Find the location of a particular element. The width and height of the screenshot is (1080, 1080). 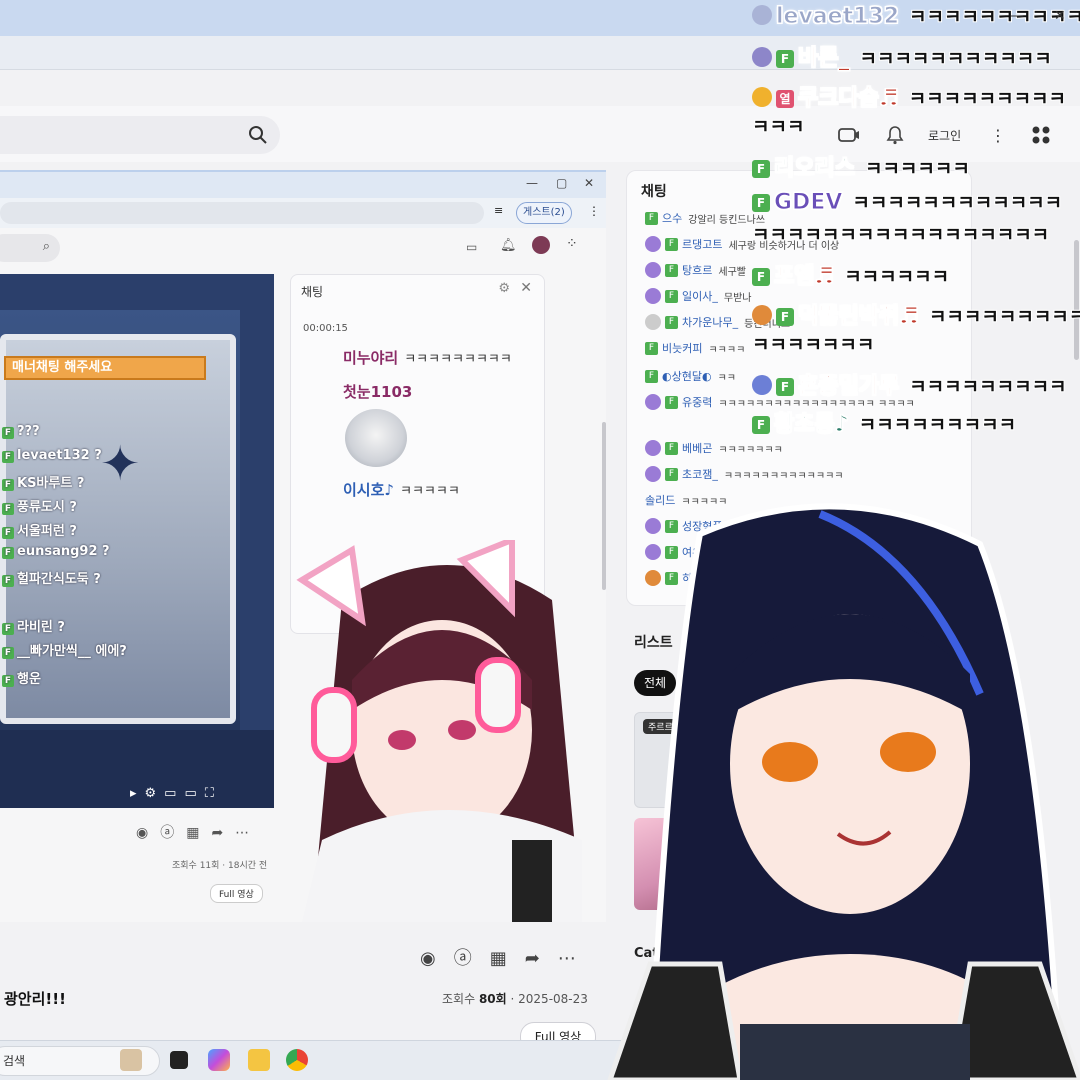

star-icon: ✦ is located at coordinates (120, 464).